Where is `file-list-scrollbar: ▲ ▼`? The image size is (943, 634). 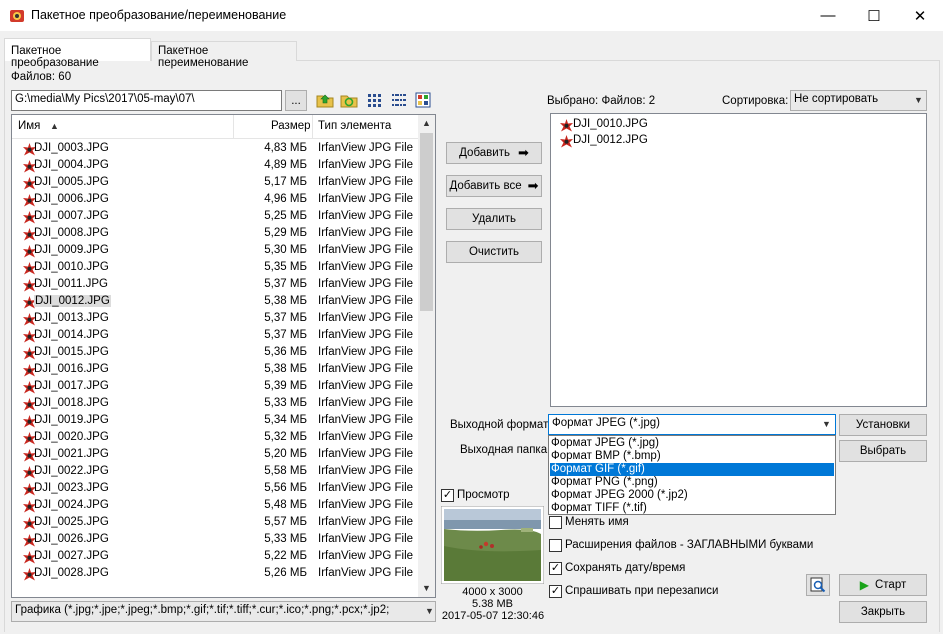
file-list-scrollbar: ▲ ▼ is located at coordinates (426, 356).